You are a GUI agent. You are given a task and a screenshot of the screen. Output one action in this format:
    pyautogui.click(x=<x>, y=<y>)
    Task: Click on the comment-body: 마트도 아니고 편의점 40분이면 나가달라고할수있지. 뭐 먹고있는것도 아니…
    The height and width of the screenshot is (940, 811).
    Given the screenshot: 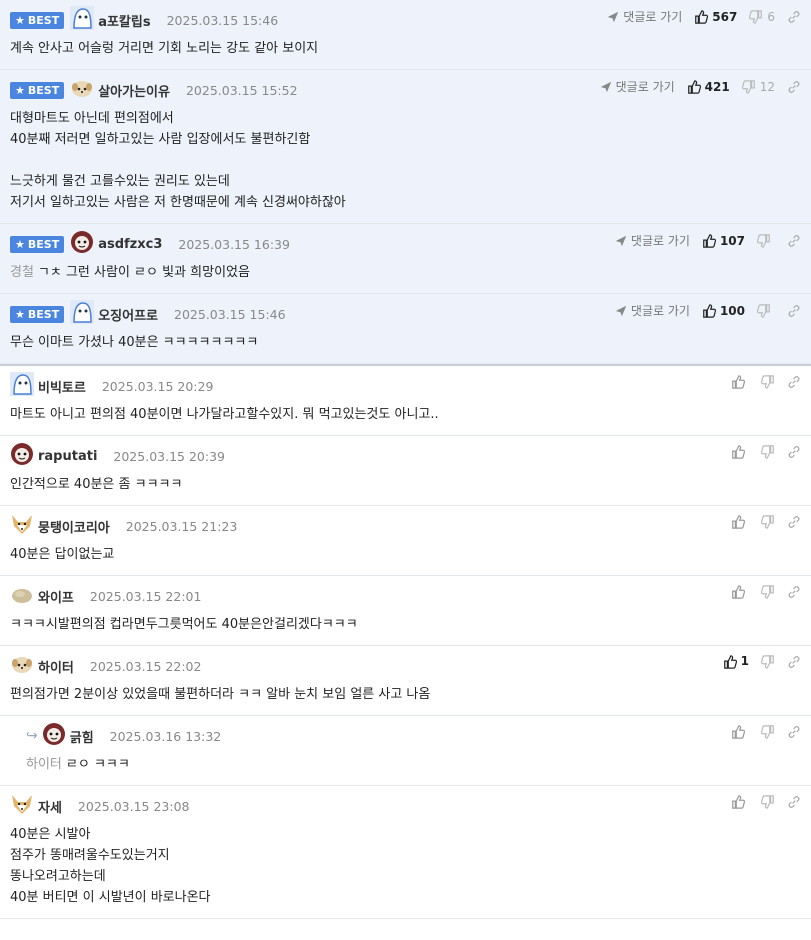 What is the action you would take?
    pyautogui.click(x=405, y=414)
    